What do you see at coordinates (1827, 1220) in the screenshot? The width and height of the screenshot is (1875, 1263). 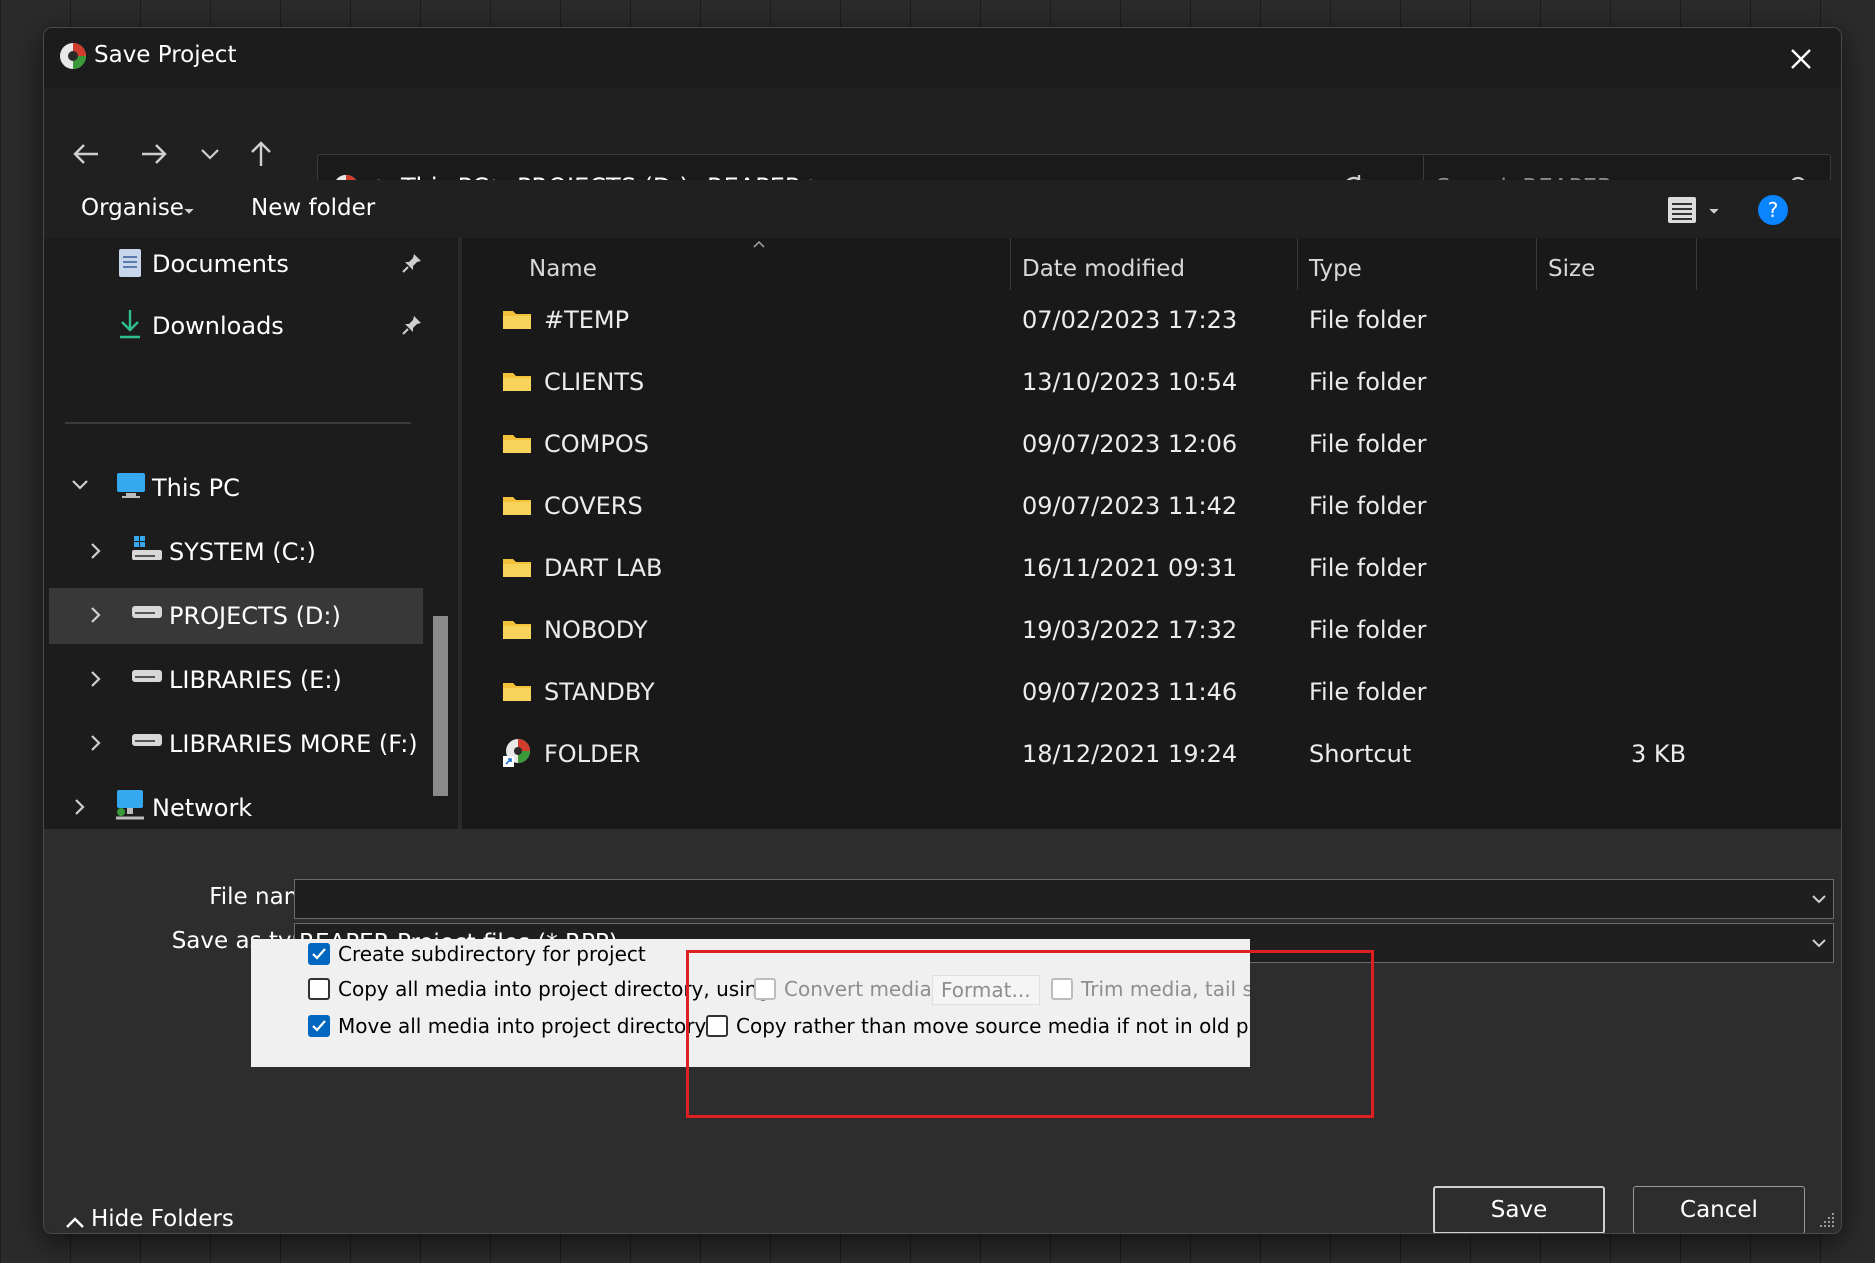 I see `resize-grip-icon` at bounding box center [1827, 1220].